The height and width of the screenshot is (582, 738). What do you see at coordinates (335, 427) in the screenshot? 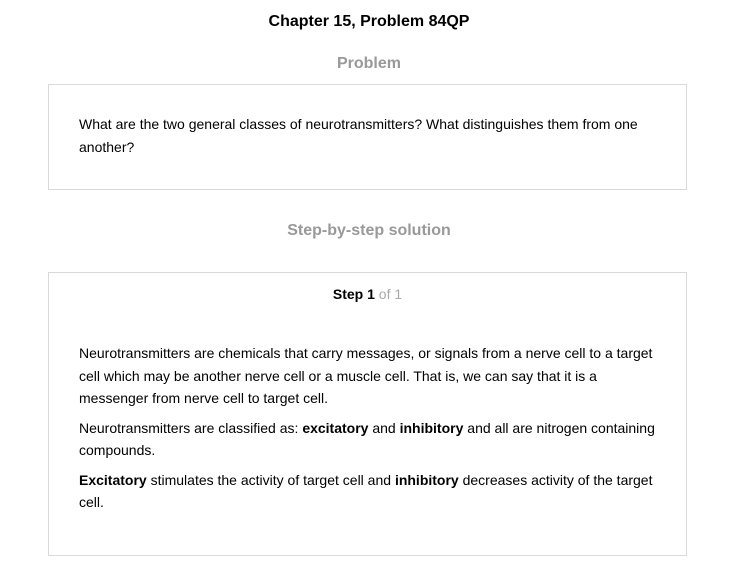
I see `p2-bold-excitatory: excitatory` at bounding box center [335, 427].